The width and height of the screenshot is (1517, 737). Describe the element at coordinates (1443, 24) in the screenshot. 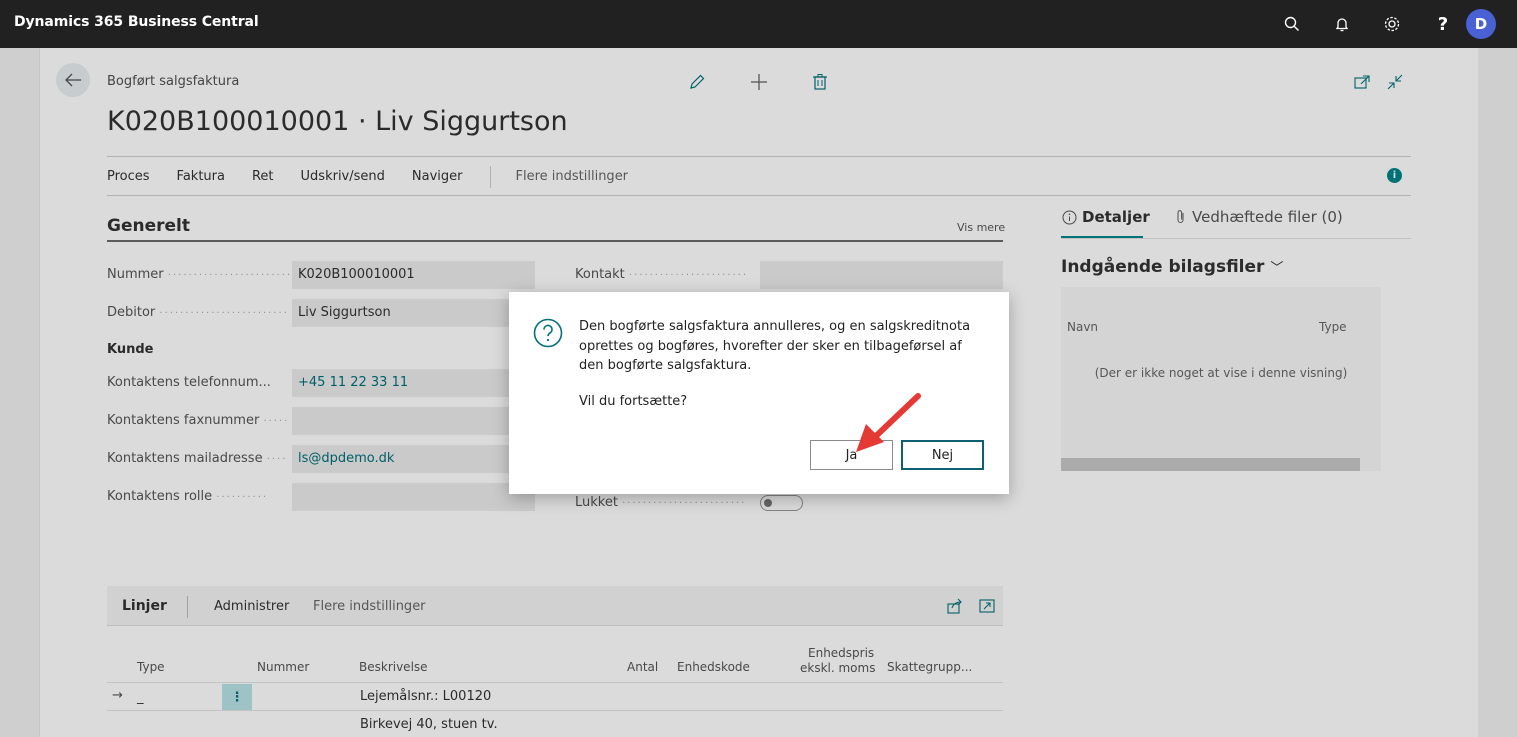

I see `help-icon: ?` at that location.